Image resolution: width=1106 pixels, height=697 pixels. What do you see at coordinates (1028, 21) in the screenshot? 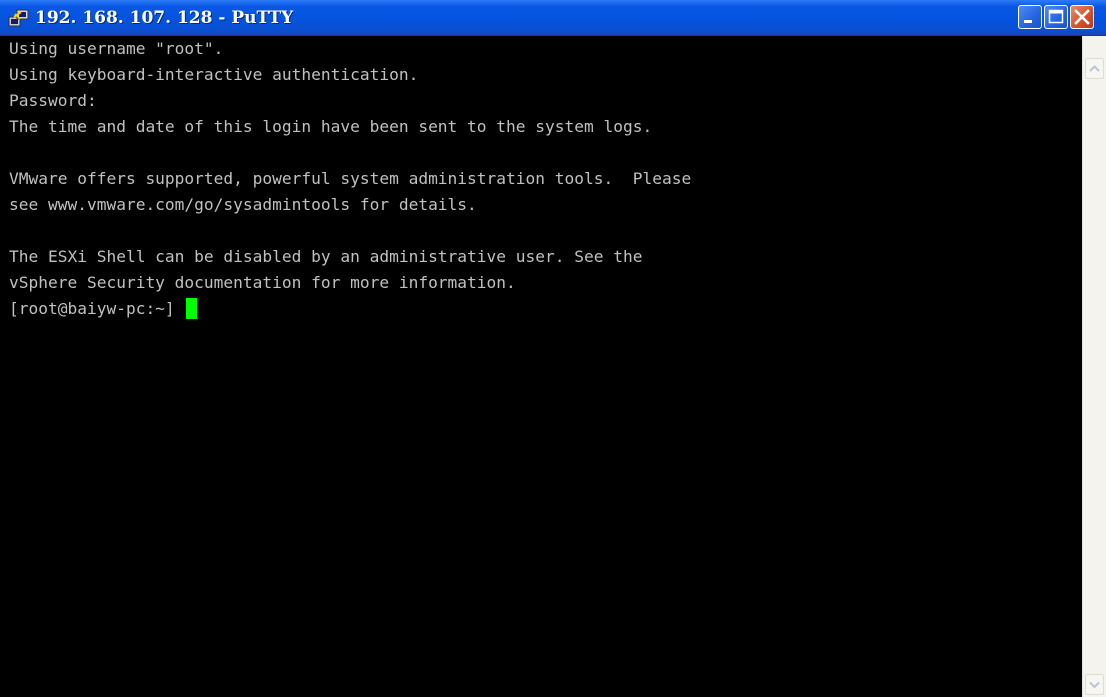
I see `minimize-icon` at bounding box center [1028, 21].